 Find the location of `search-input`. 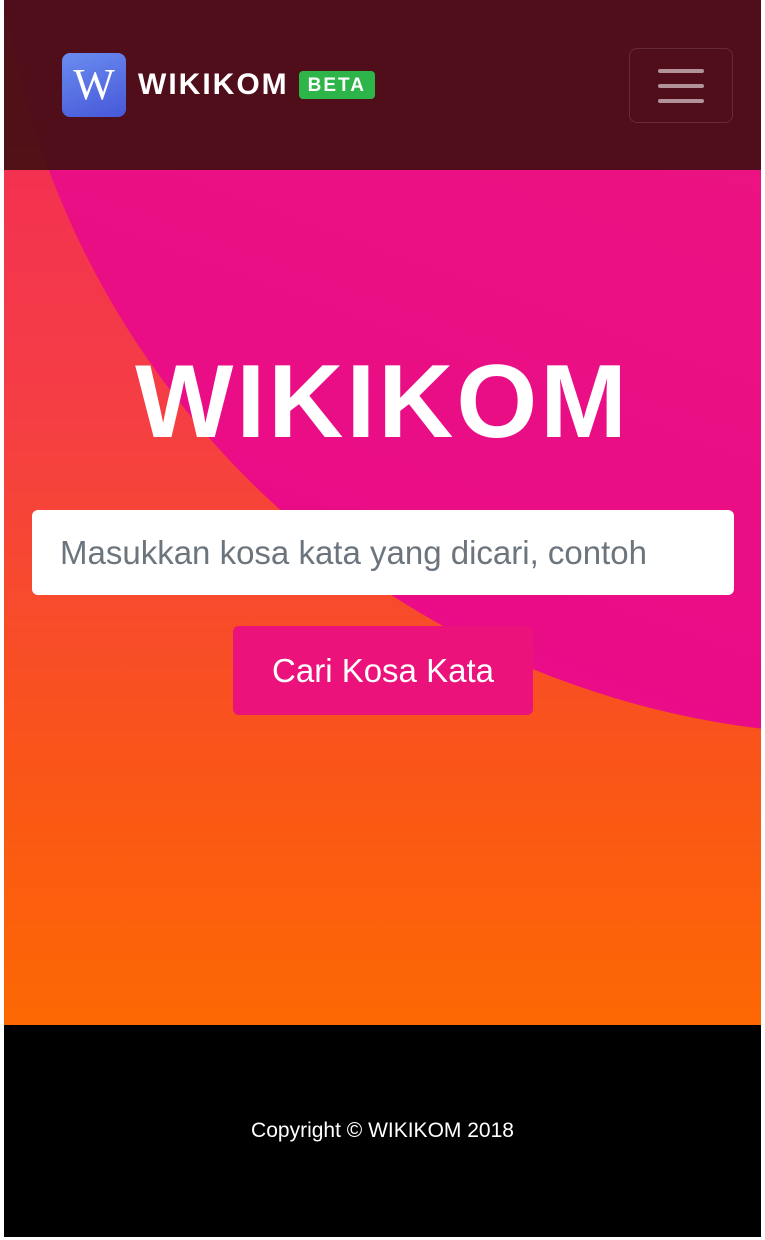

search-input is located at coordinates (383, 552).